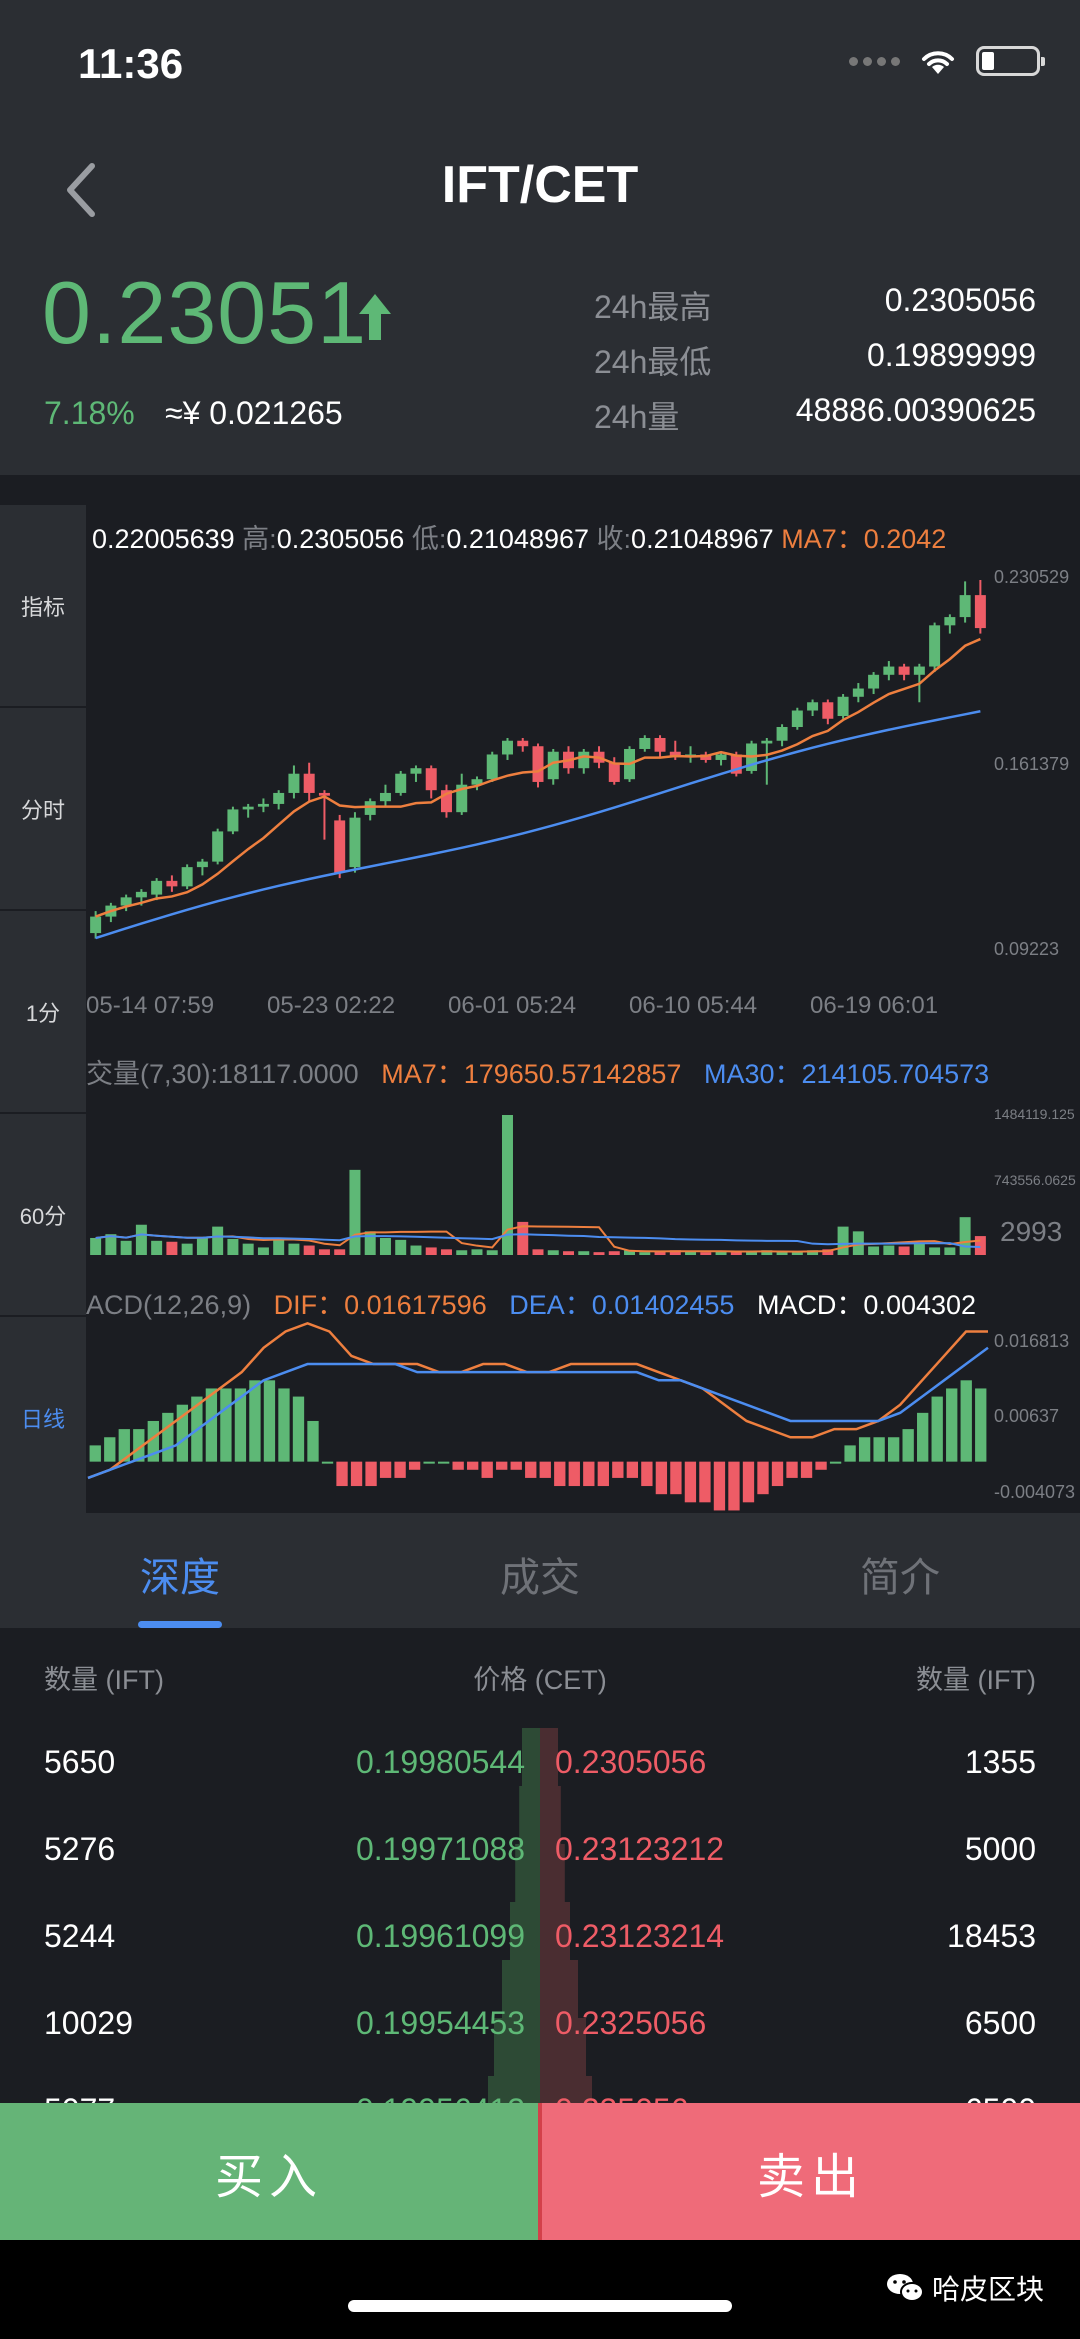 The height and width of the screenshot is (2339, 1080). What do you see at coordinates (43, 606) in the screenshot?
I see `menu-indicator: 指标` at bounding box center [43, 606].